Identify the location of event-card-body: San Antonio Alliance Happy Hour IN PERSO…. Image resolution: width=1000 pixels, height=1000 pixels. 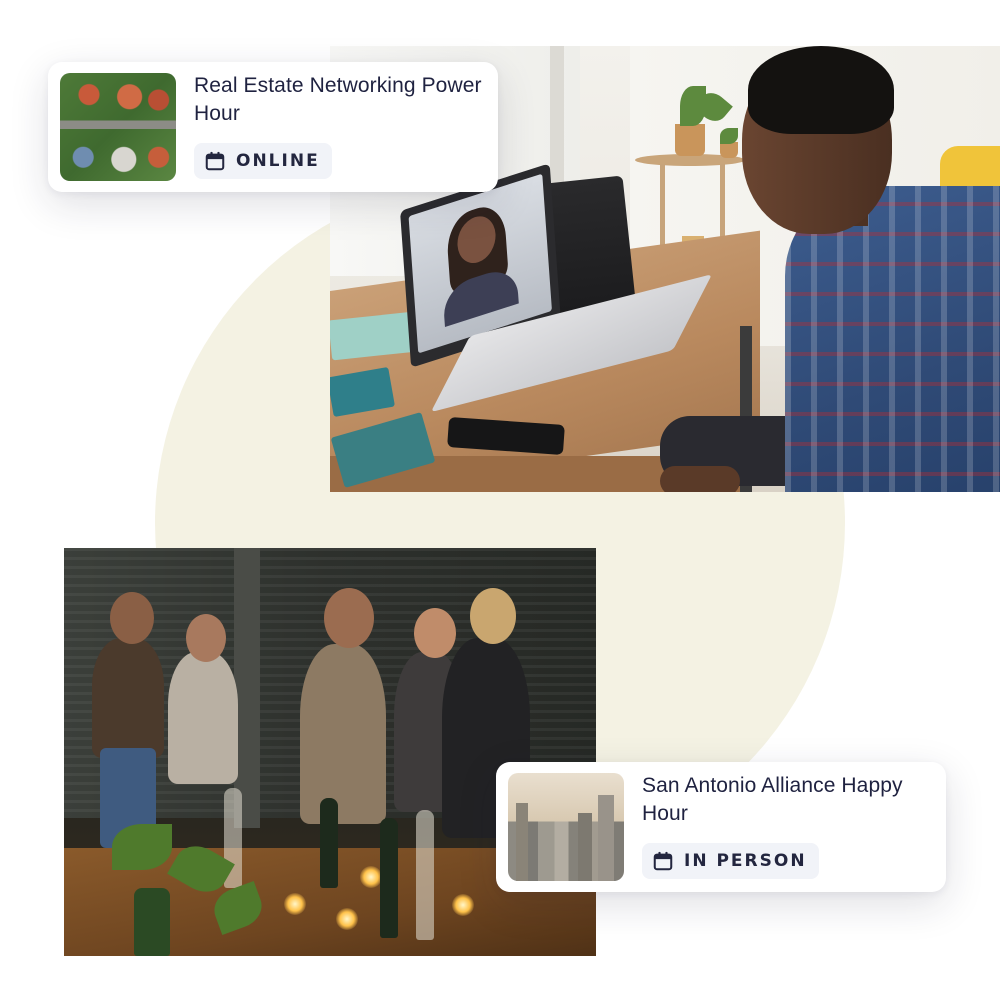
(786, 825).